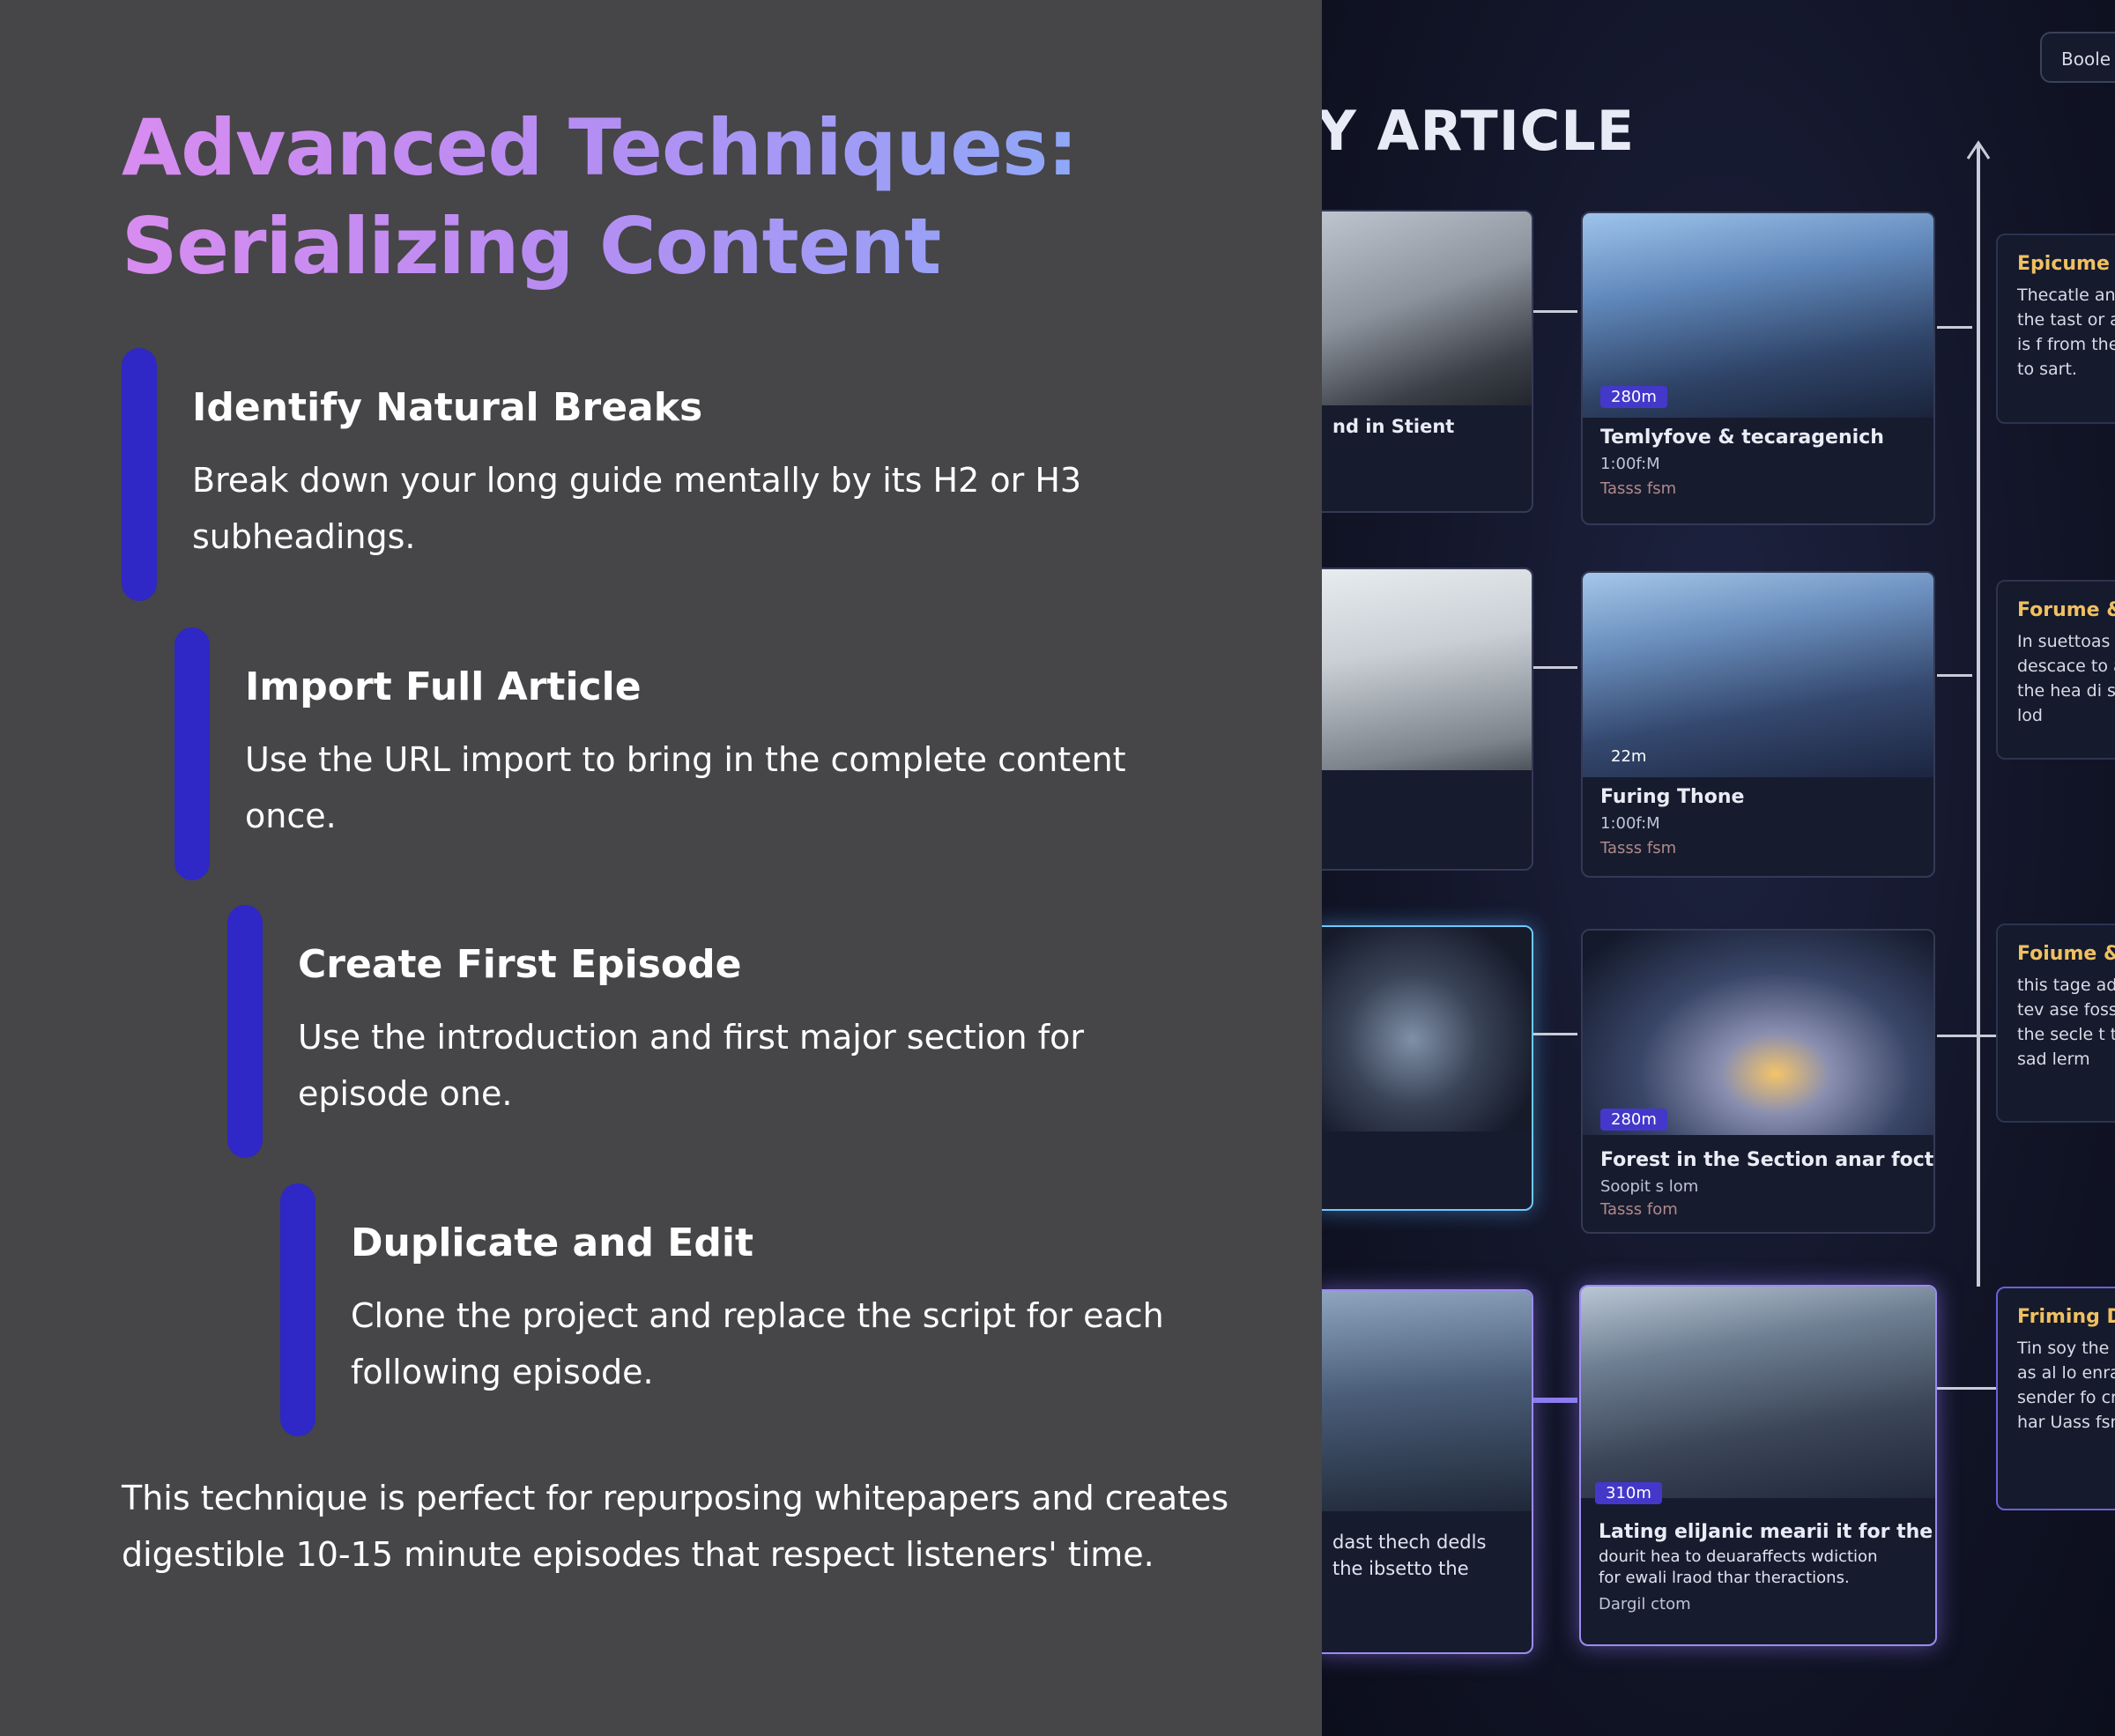  Describe the element at coordinates (552, 1242) in the screenshot. I see `step-heading: Duplicate and Edit` at that location.